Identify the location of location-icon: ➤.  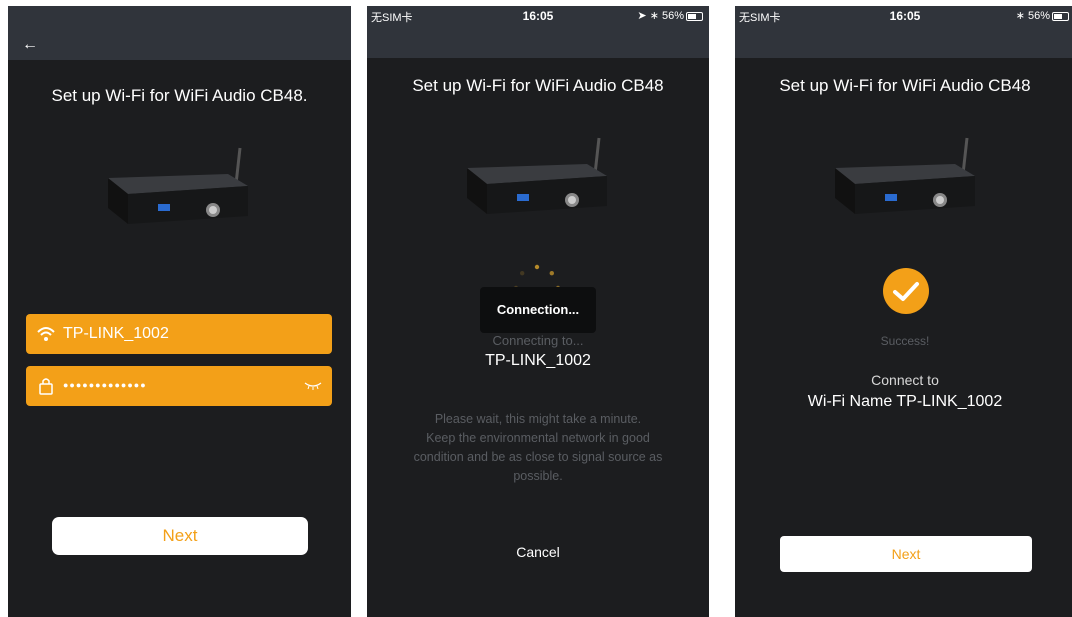
(642, 16).